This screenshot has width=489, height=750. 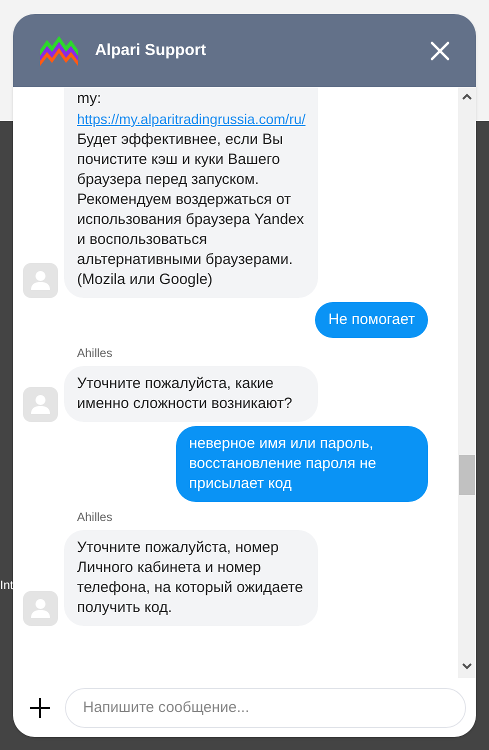 I want to click on close-button, so click(x=440, y=50).